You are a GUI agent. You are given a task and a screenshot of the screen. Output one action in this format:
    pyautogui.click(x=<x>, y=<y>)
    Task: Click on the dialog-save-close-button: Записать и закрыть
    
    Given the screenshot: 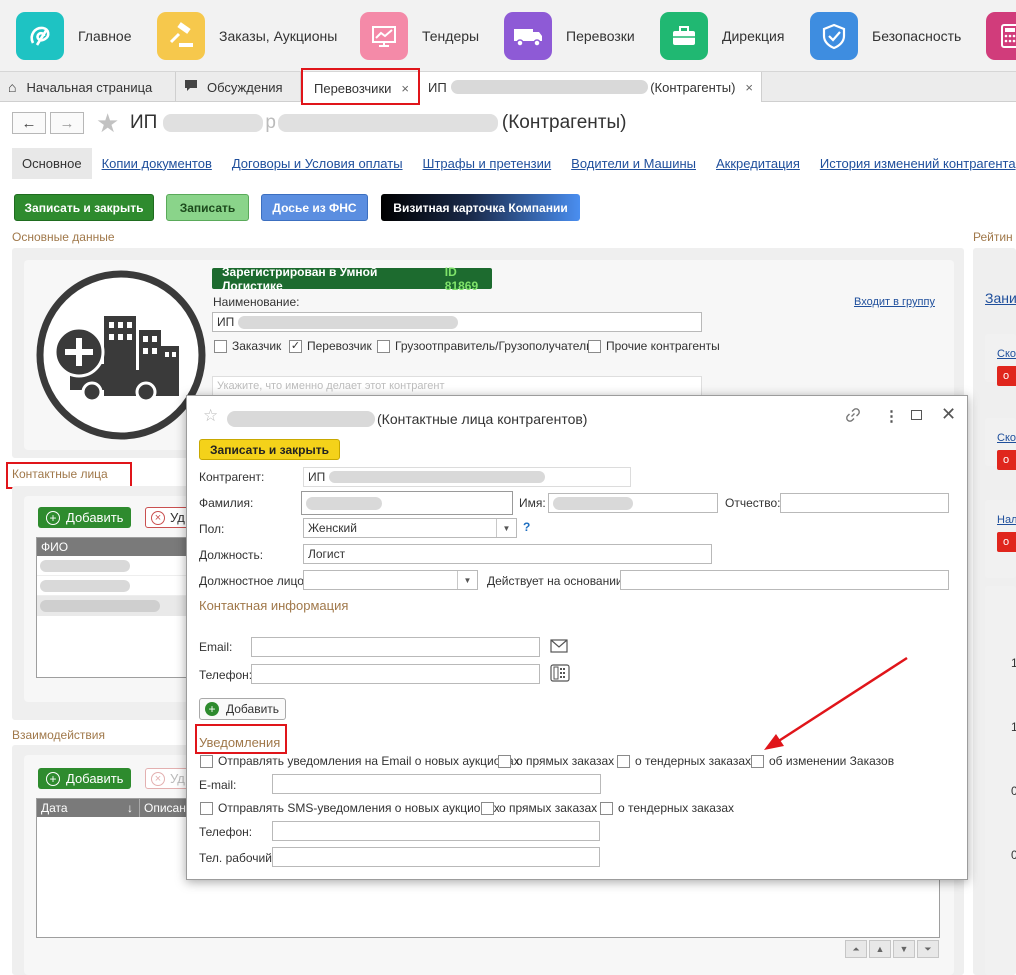 What is the action you would take?
    pyautogui.click(x=269, y=449)
    